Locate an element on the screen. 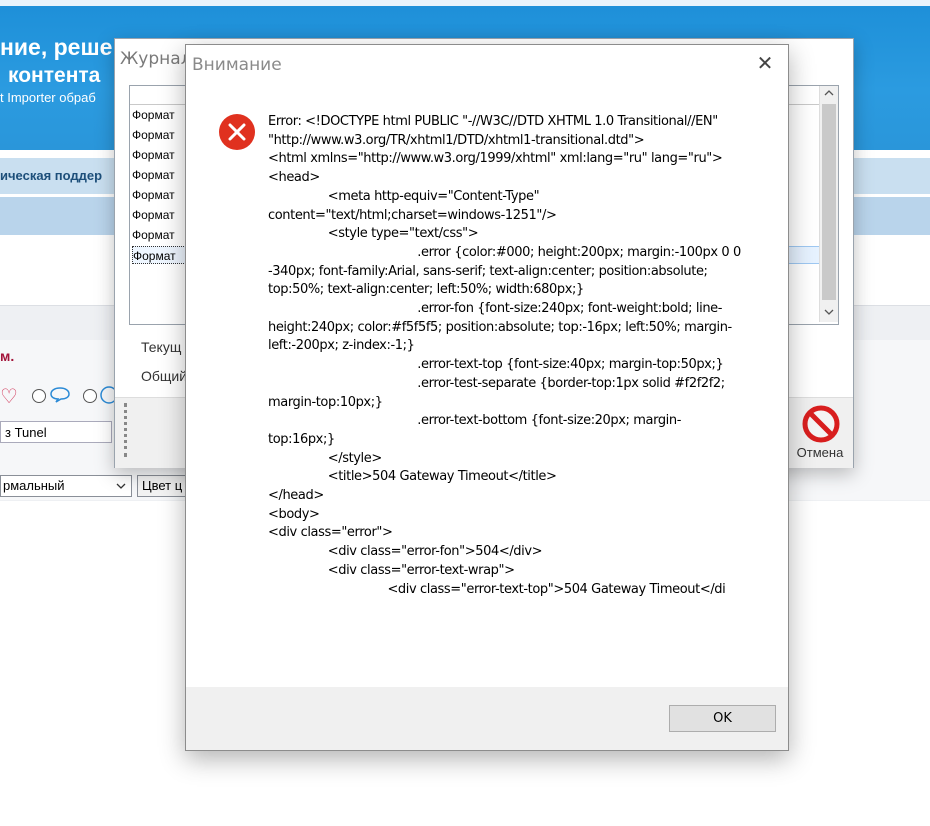  nav-link-support: ическая поддер is located at coordinates (51, 175).